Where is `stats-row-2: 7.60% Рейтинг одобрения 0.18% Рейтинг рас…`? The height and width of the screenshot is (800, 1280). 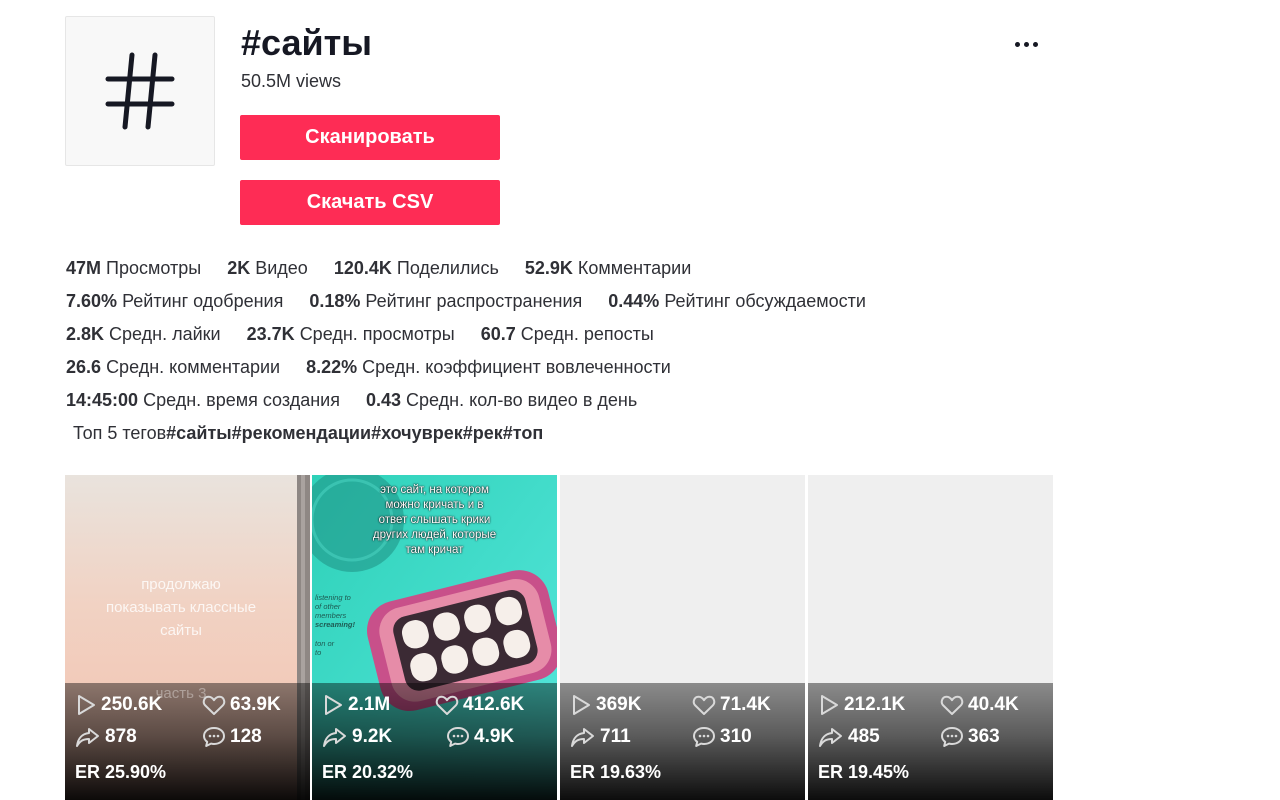 stats-row-2: 7.60% Рейтинг одобрения 0.18% Рейтинг рас… is located at coordinates (479, 301).